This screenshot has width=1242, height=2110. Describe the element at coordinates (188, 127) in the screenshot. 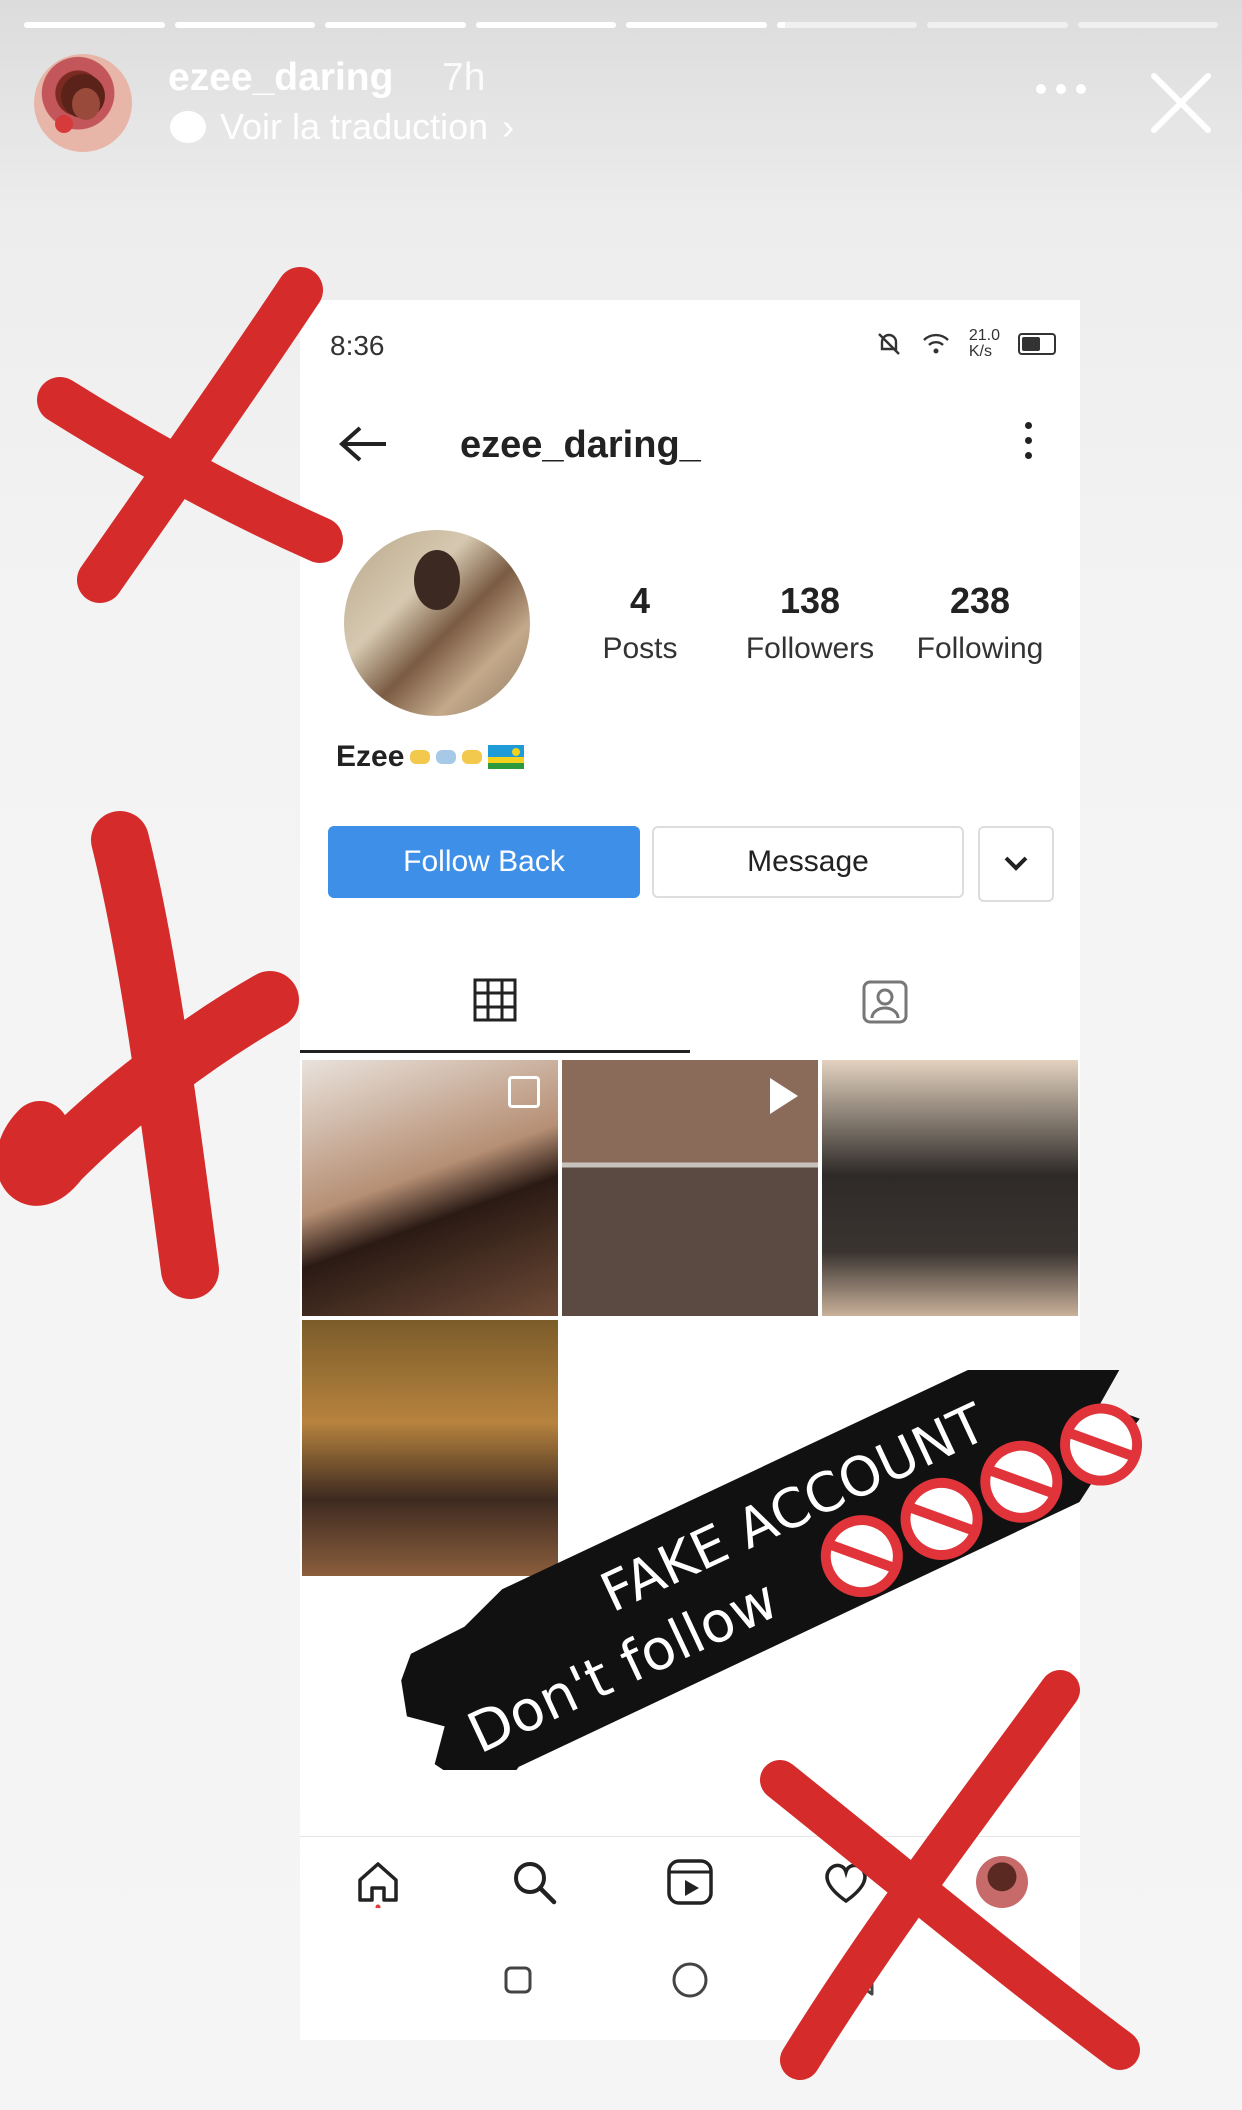

I see `speech-bubble-icon` at that location.